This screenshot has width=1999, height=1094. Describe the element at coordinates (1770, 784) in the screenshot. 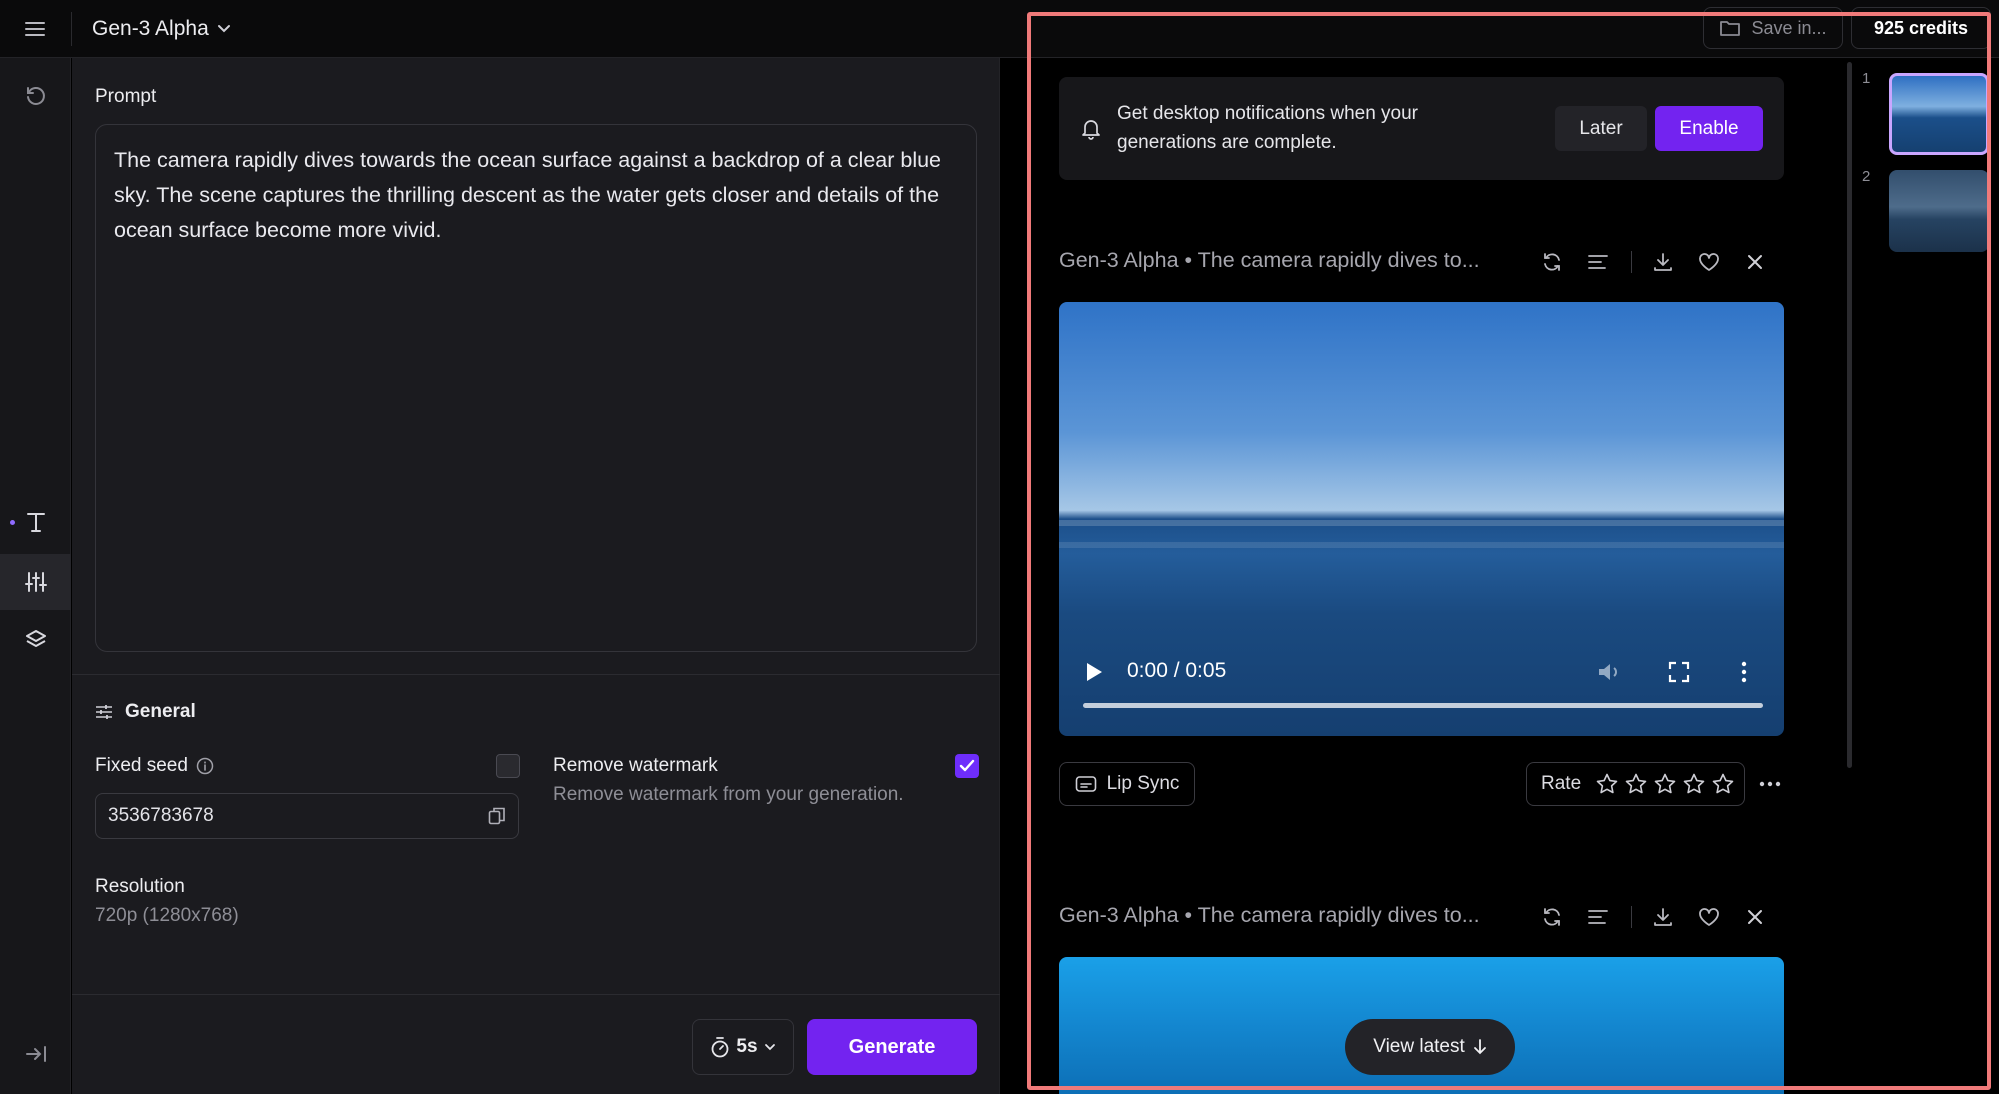

I see `more-options-button` at that location.